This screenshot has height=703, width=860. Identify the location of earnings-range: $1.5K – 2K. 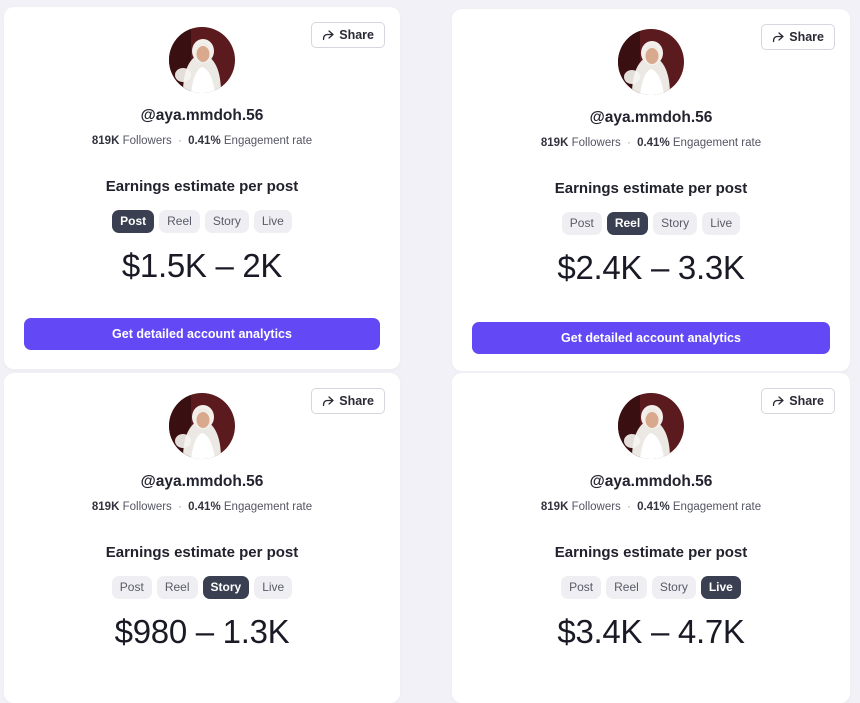
(202, 265).